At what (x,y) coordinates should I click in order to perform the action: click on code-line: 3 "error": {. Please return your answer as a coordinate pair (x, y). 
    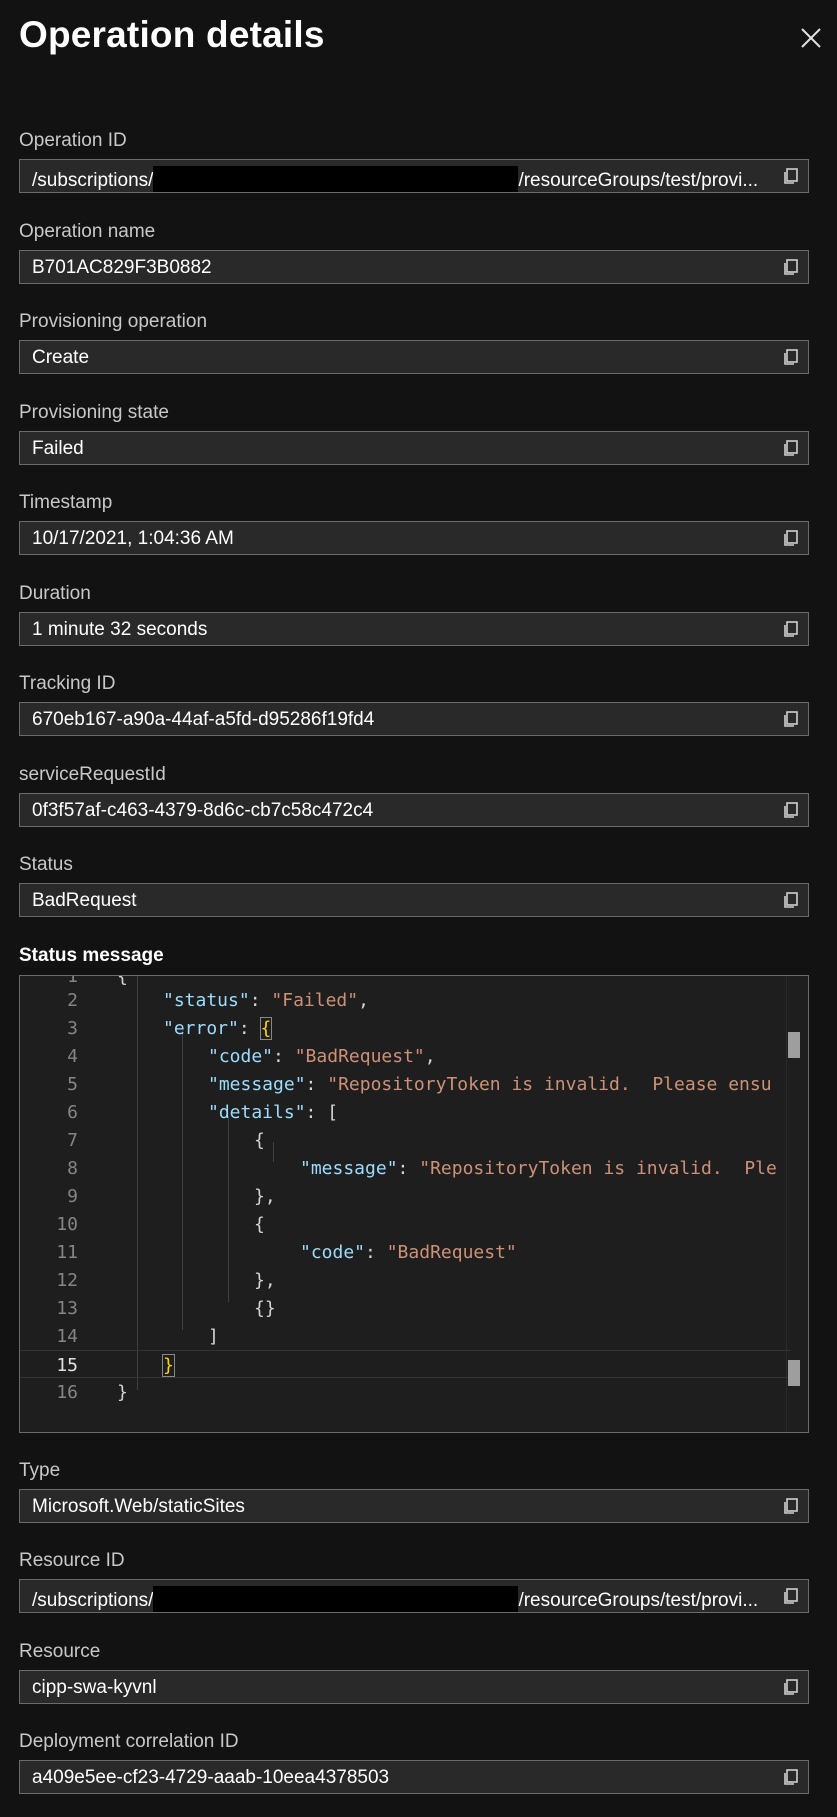
    Looking at the image, I should click on (170, 1028).